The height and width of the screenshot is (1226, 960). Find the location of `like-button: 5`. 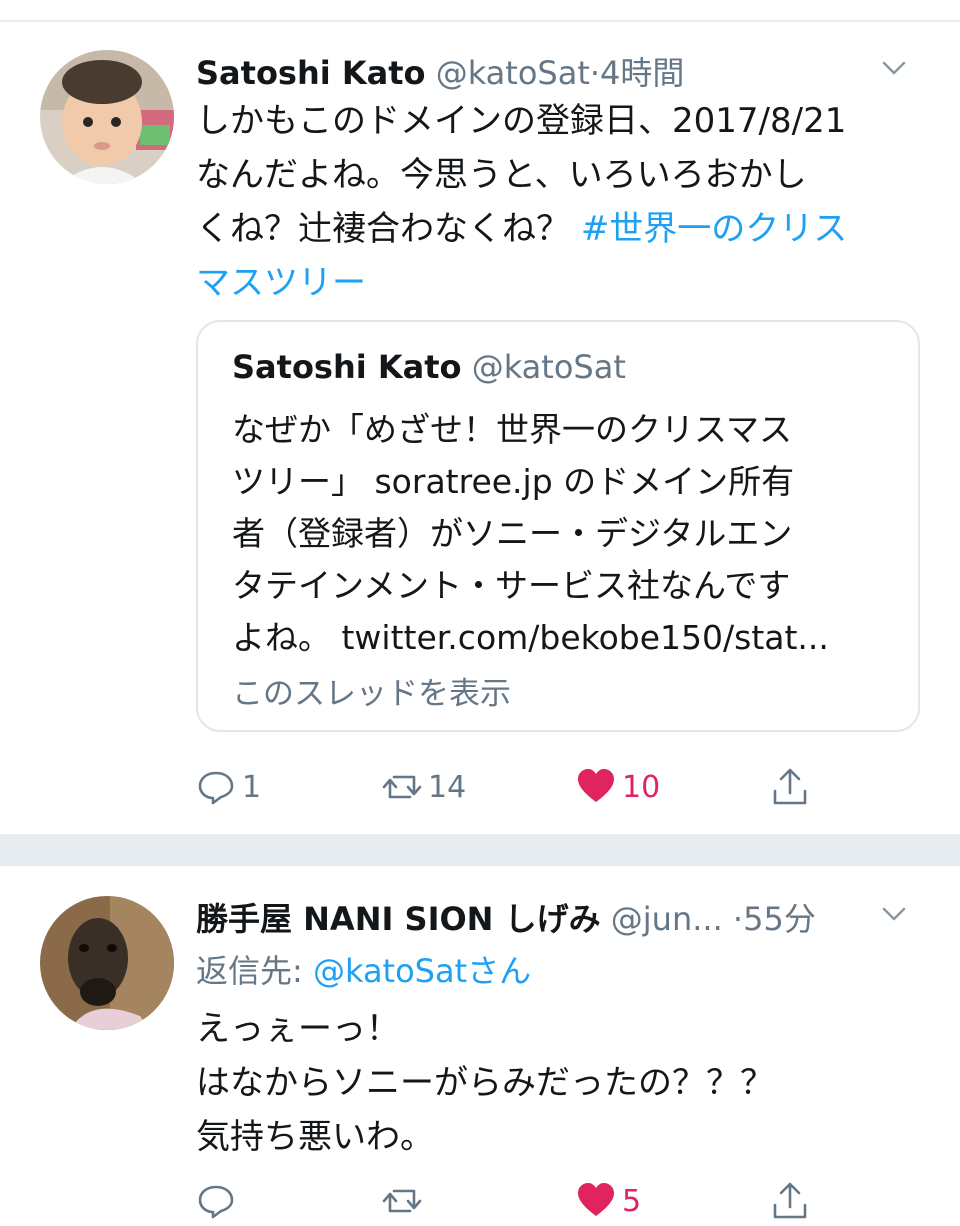

like-button: 5 is located at coordinates (608, 1201).